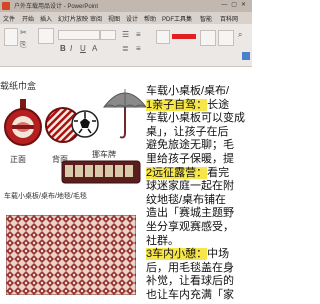 This screenshot has height=304, width=320. What do you see at coordinates (177, 172) in the screenshot?
I see `heading-camping: 2远征露营：` at bounding box center [177, 172].